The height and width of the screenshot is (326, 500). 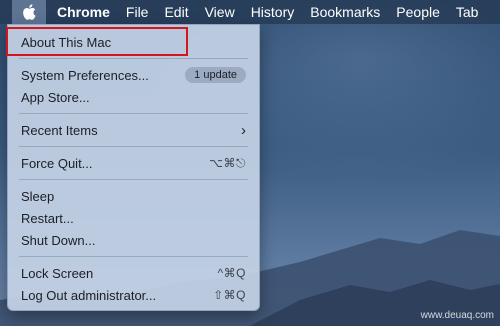 What do you see at coordinates (231, 273) in the screenshot?
I see `lock-screen-shortcut: ^⌘Q` at bounding box center [231, 273].